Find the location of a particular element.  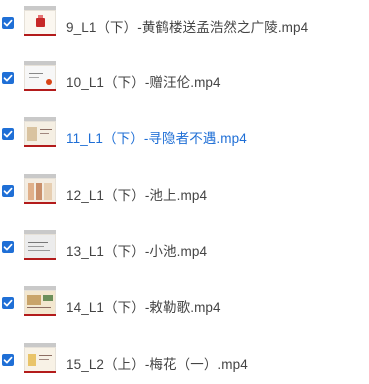

file-row: 12_L1（下）-池上.mp4 is located at coordinates (184, 192).